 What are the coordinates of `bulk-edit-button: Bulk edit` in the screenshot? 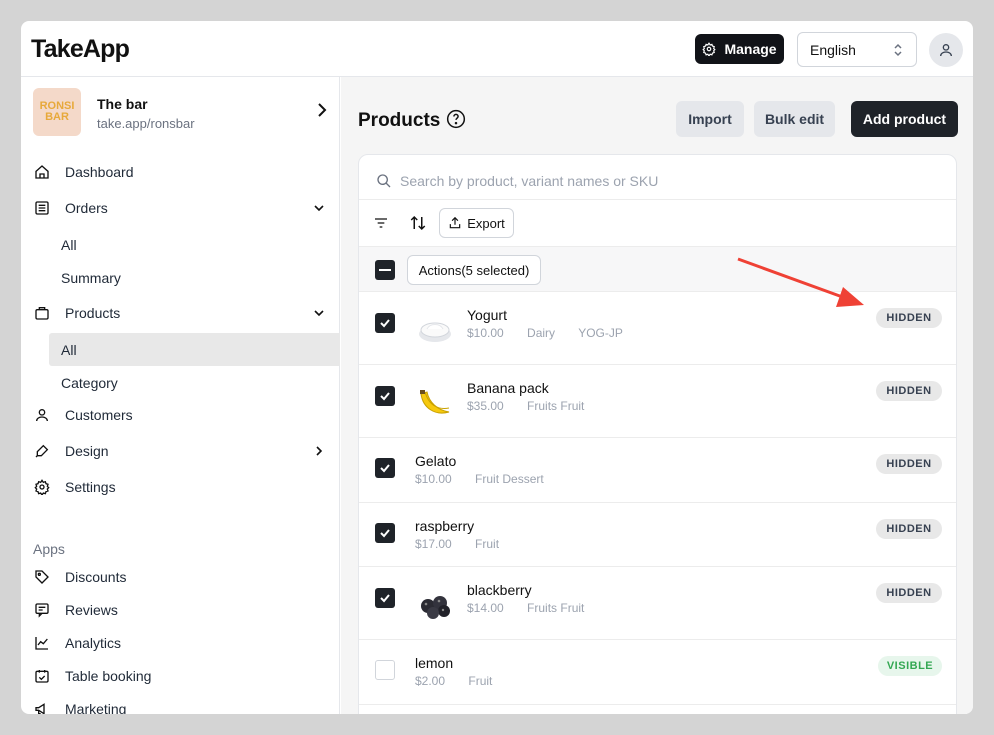 It's located at (794, 119).